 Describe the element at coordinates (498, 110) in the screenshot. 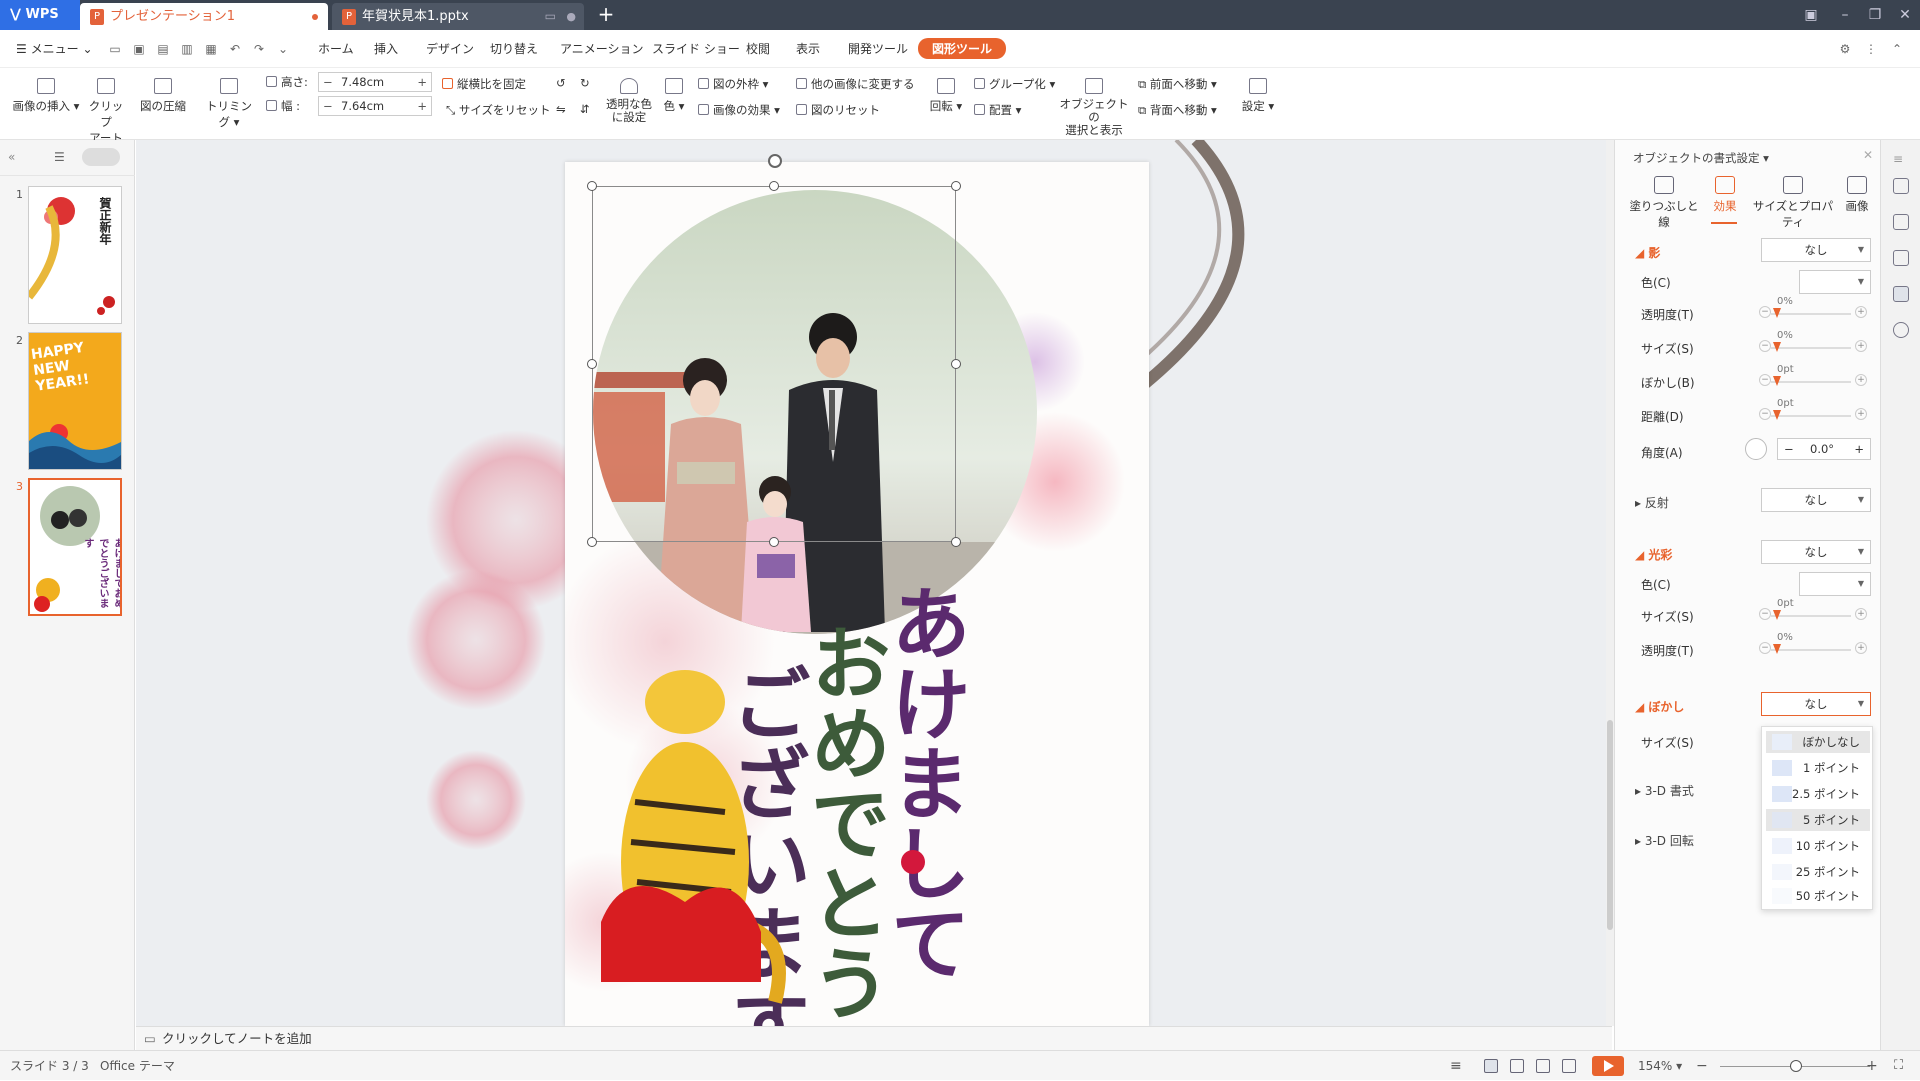

I see `reset-size-button: ⤡ サイズをリセット` at that location.